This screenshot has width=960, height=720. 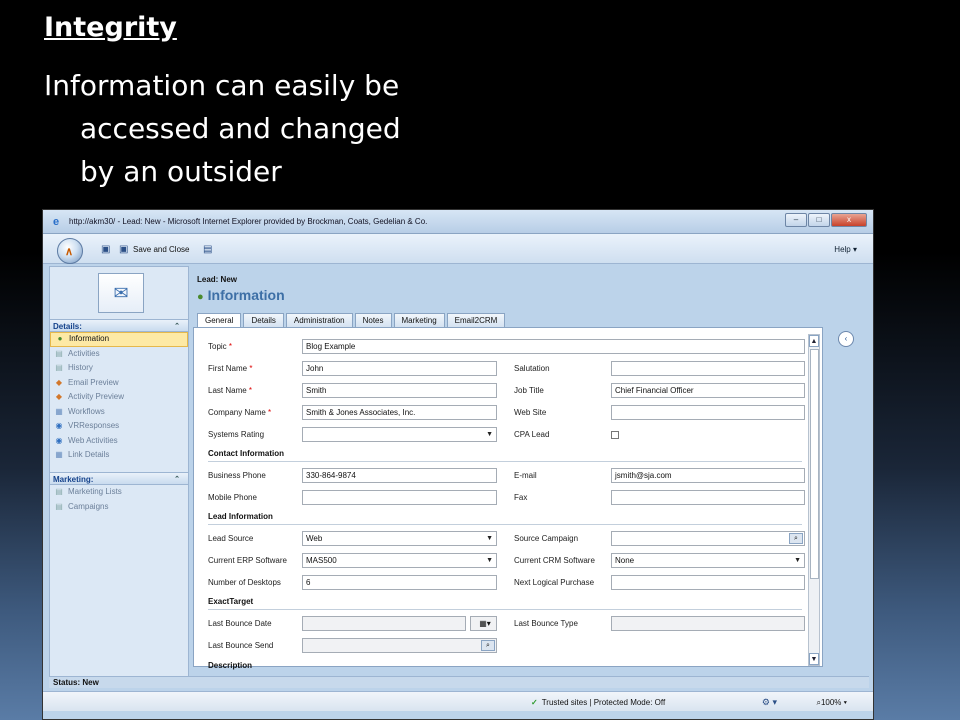 What do you see at coordinates (59, 353) in the screenshot?
I see `activities-icon: ▤` at bounding box center [59, 353].